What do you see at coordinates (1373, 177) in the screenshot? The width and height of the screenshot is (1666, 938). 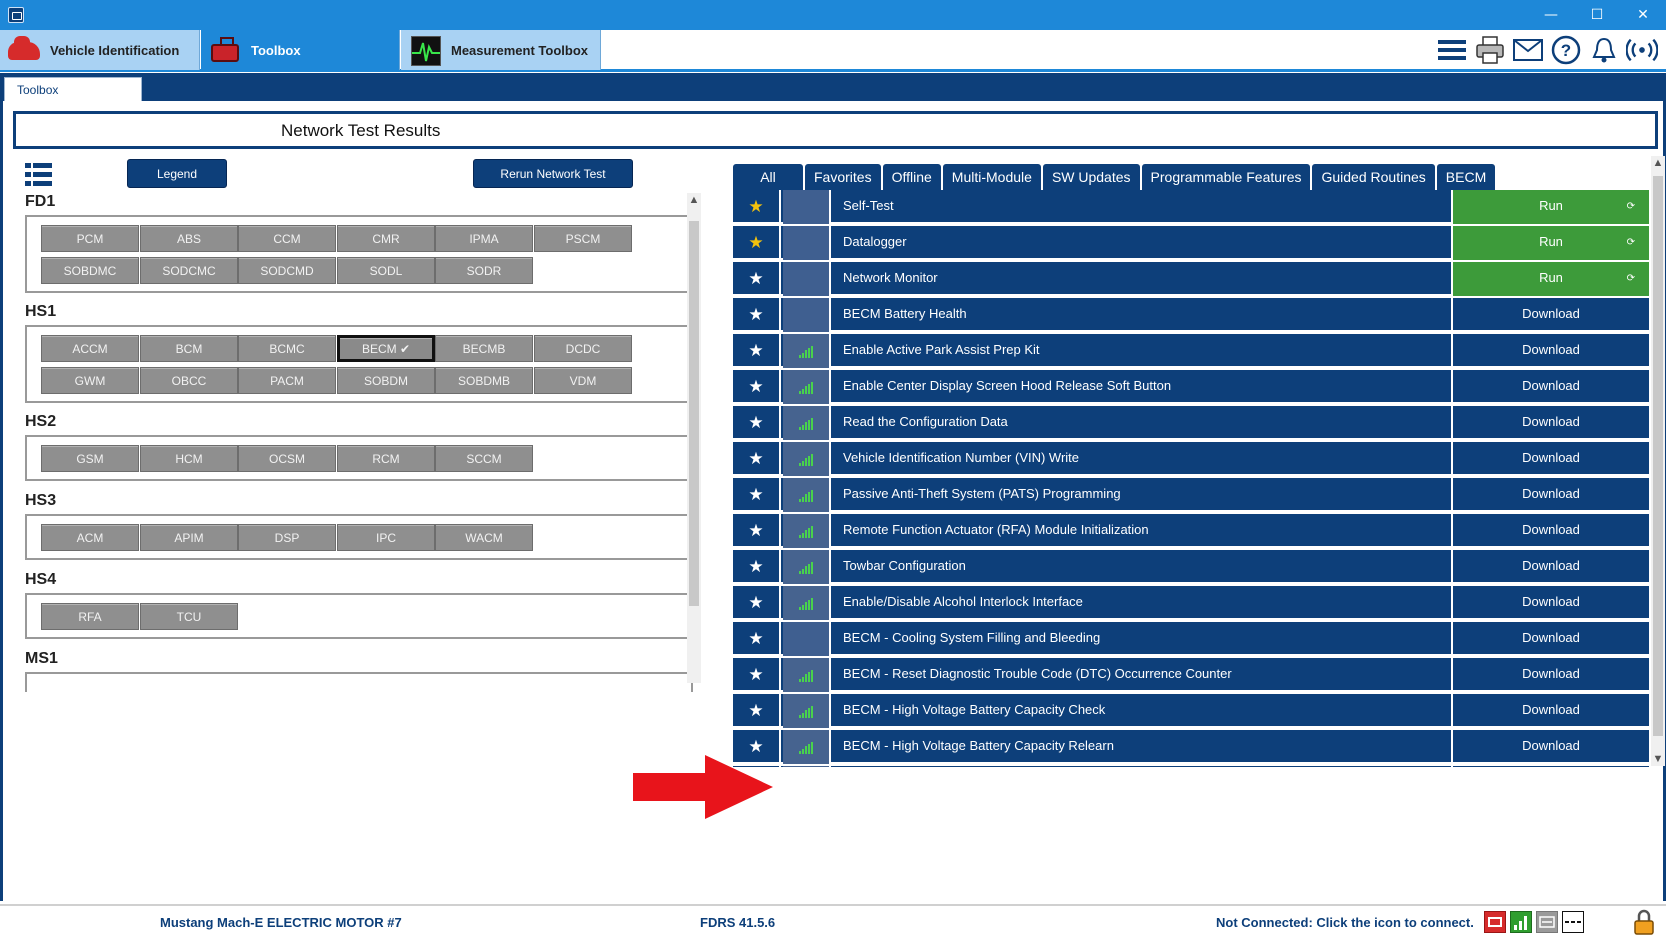 I see `filter-tab: Guided Routines` at bounding box center [1373, 177].